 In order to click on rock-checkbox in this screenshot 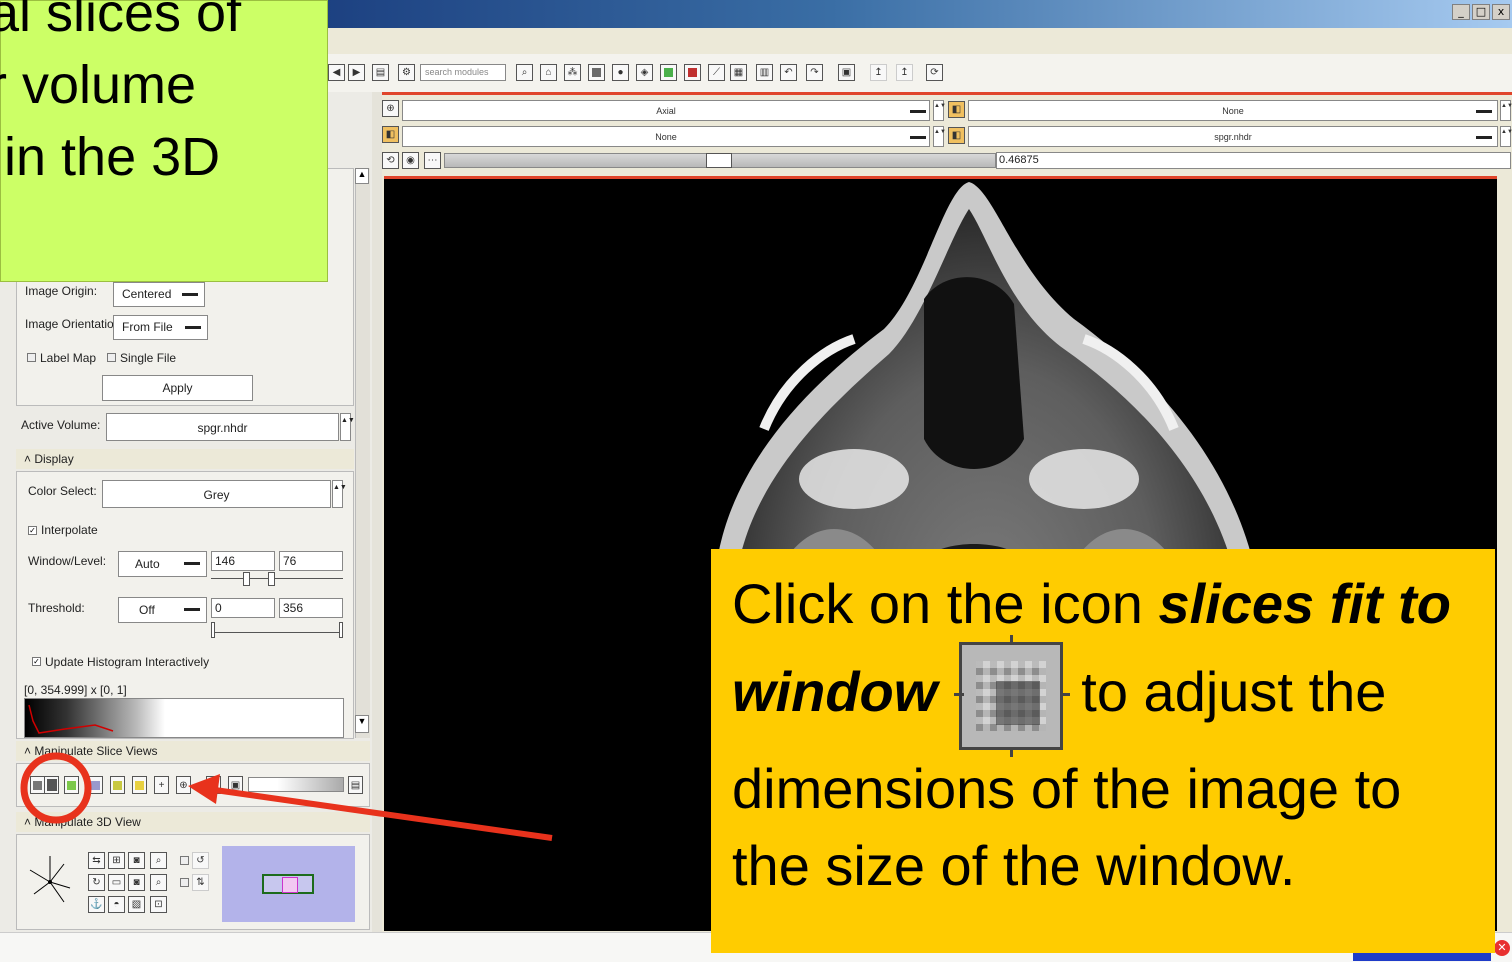, I will do `click(184, 882)`.